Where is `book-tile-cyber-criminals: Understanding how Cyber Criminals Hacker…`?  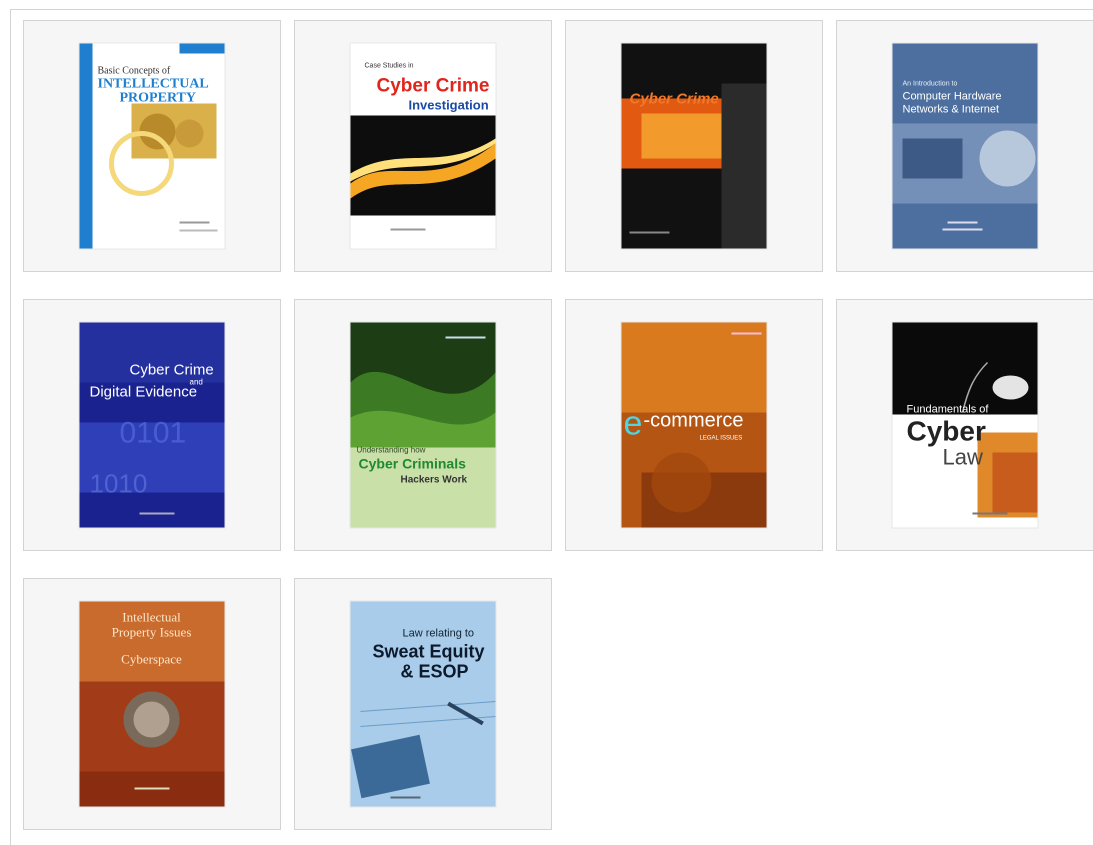 book-tile-cyber-criminals: Understanding how Cyber Criminals Hacker… is located at coordinates (423, 425).